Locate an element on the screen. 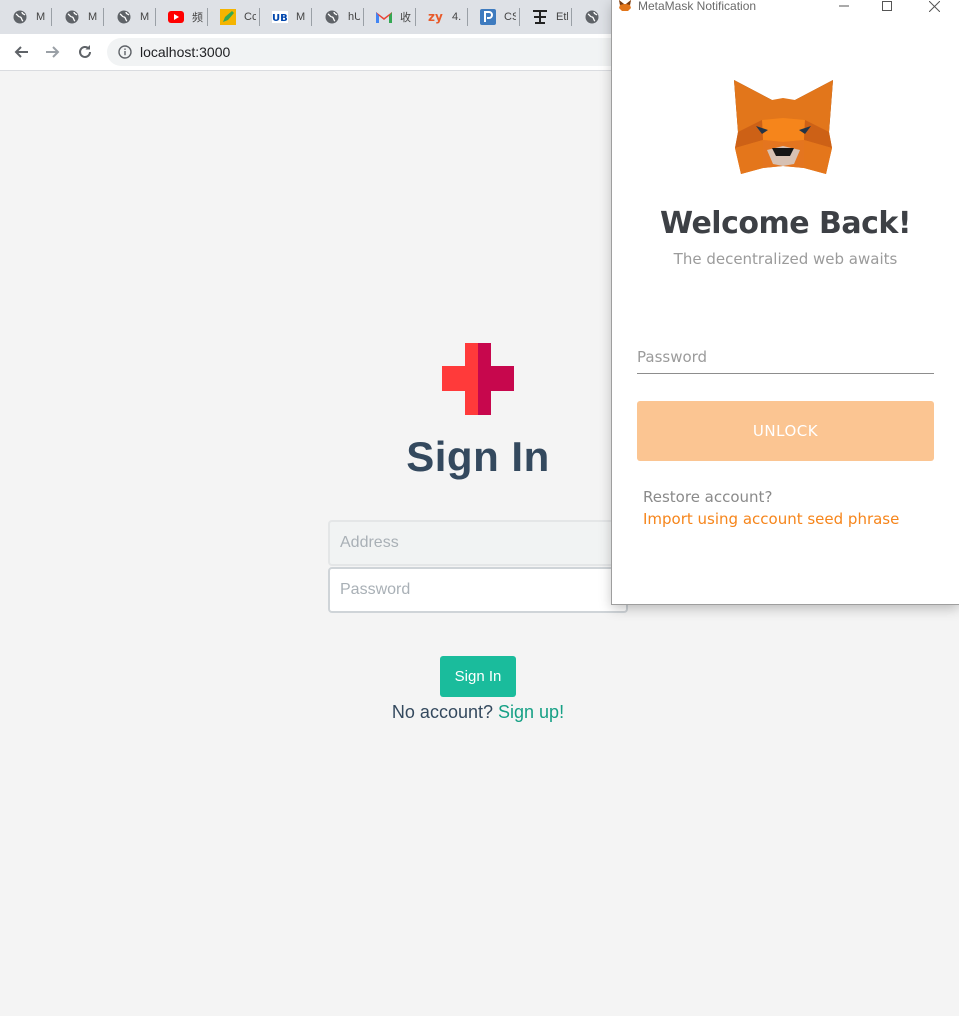 The height and width of the screenshot is (1016, 959). zy-icon: zy is located at coordinates (436, 17).